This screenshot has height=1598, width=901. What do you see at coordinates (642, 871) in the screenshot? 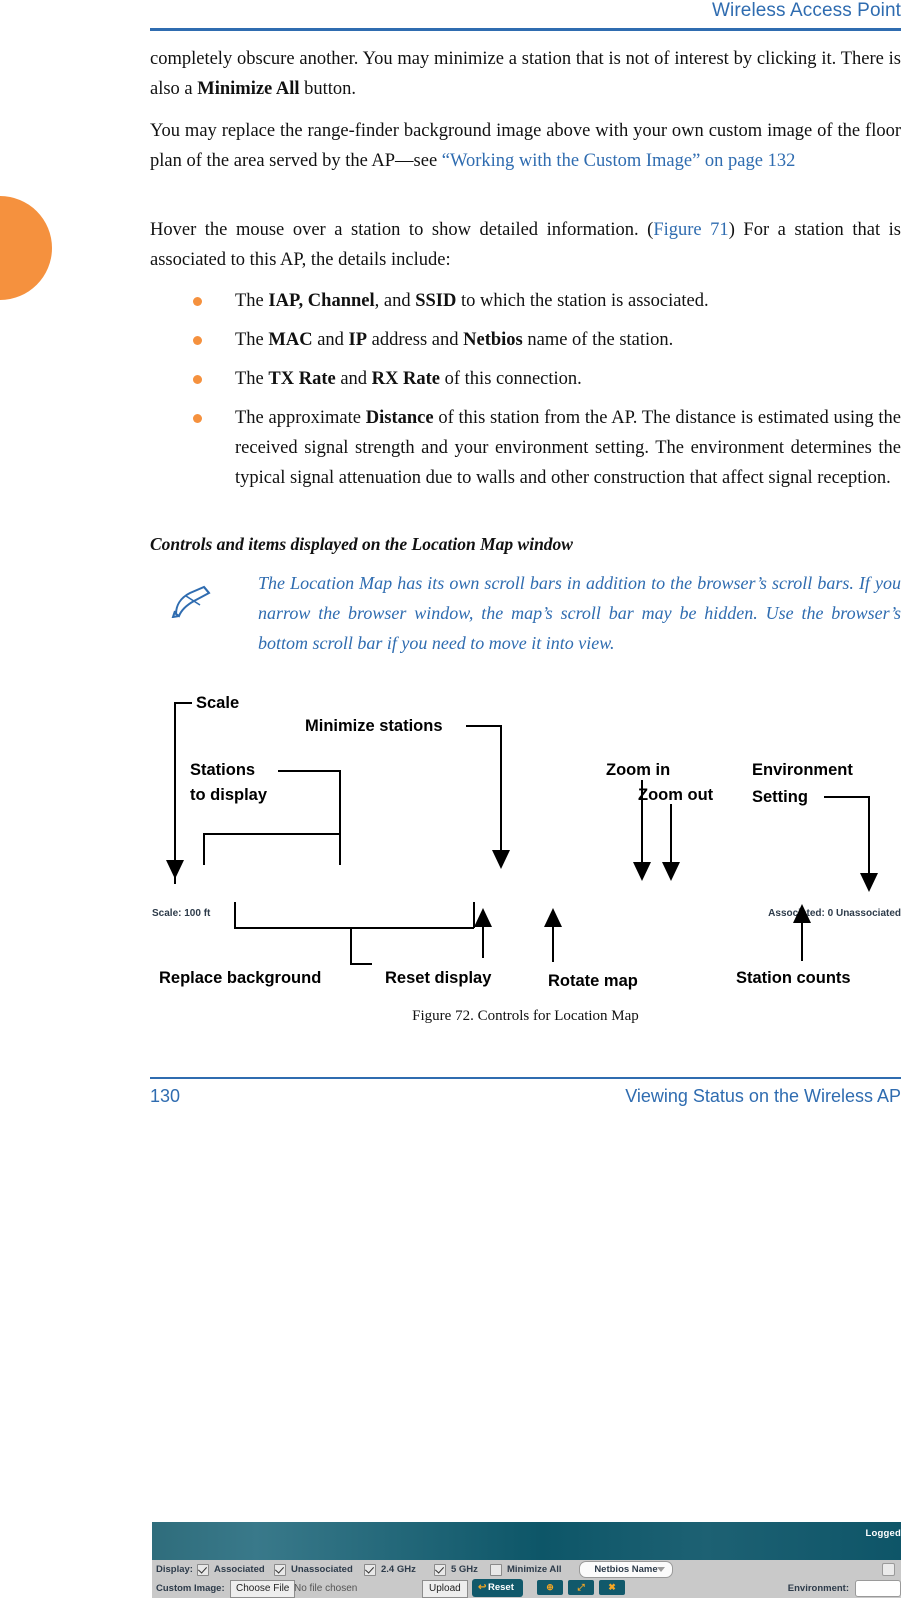
I see `callout-zoomin-arrow` at bounding box center [642, 871].